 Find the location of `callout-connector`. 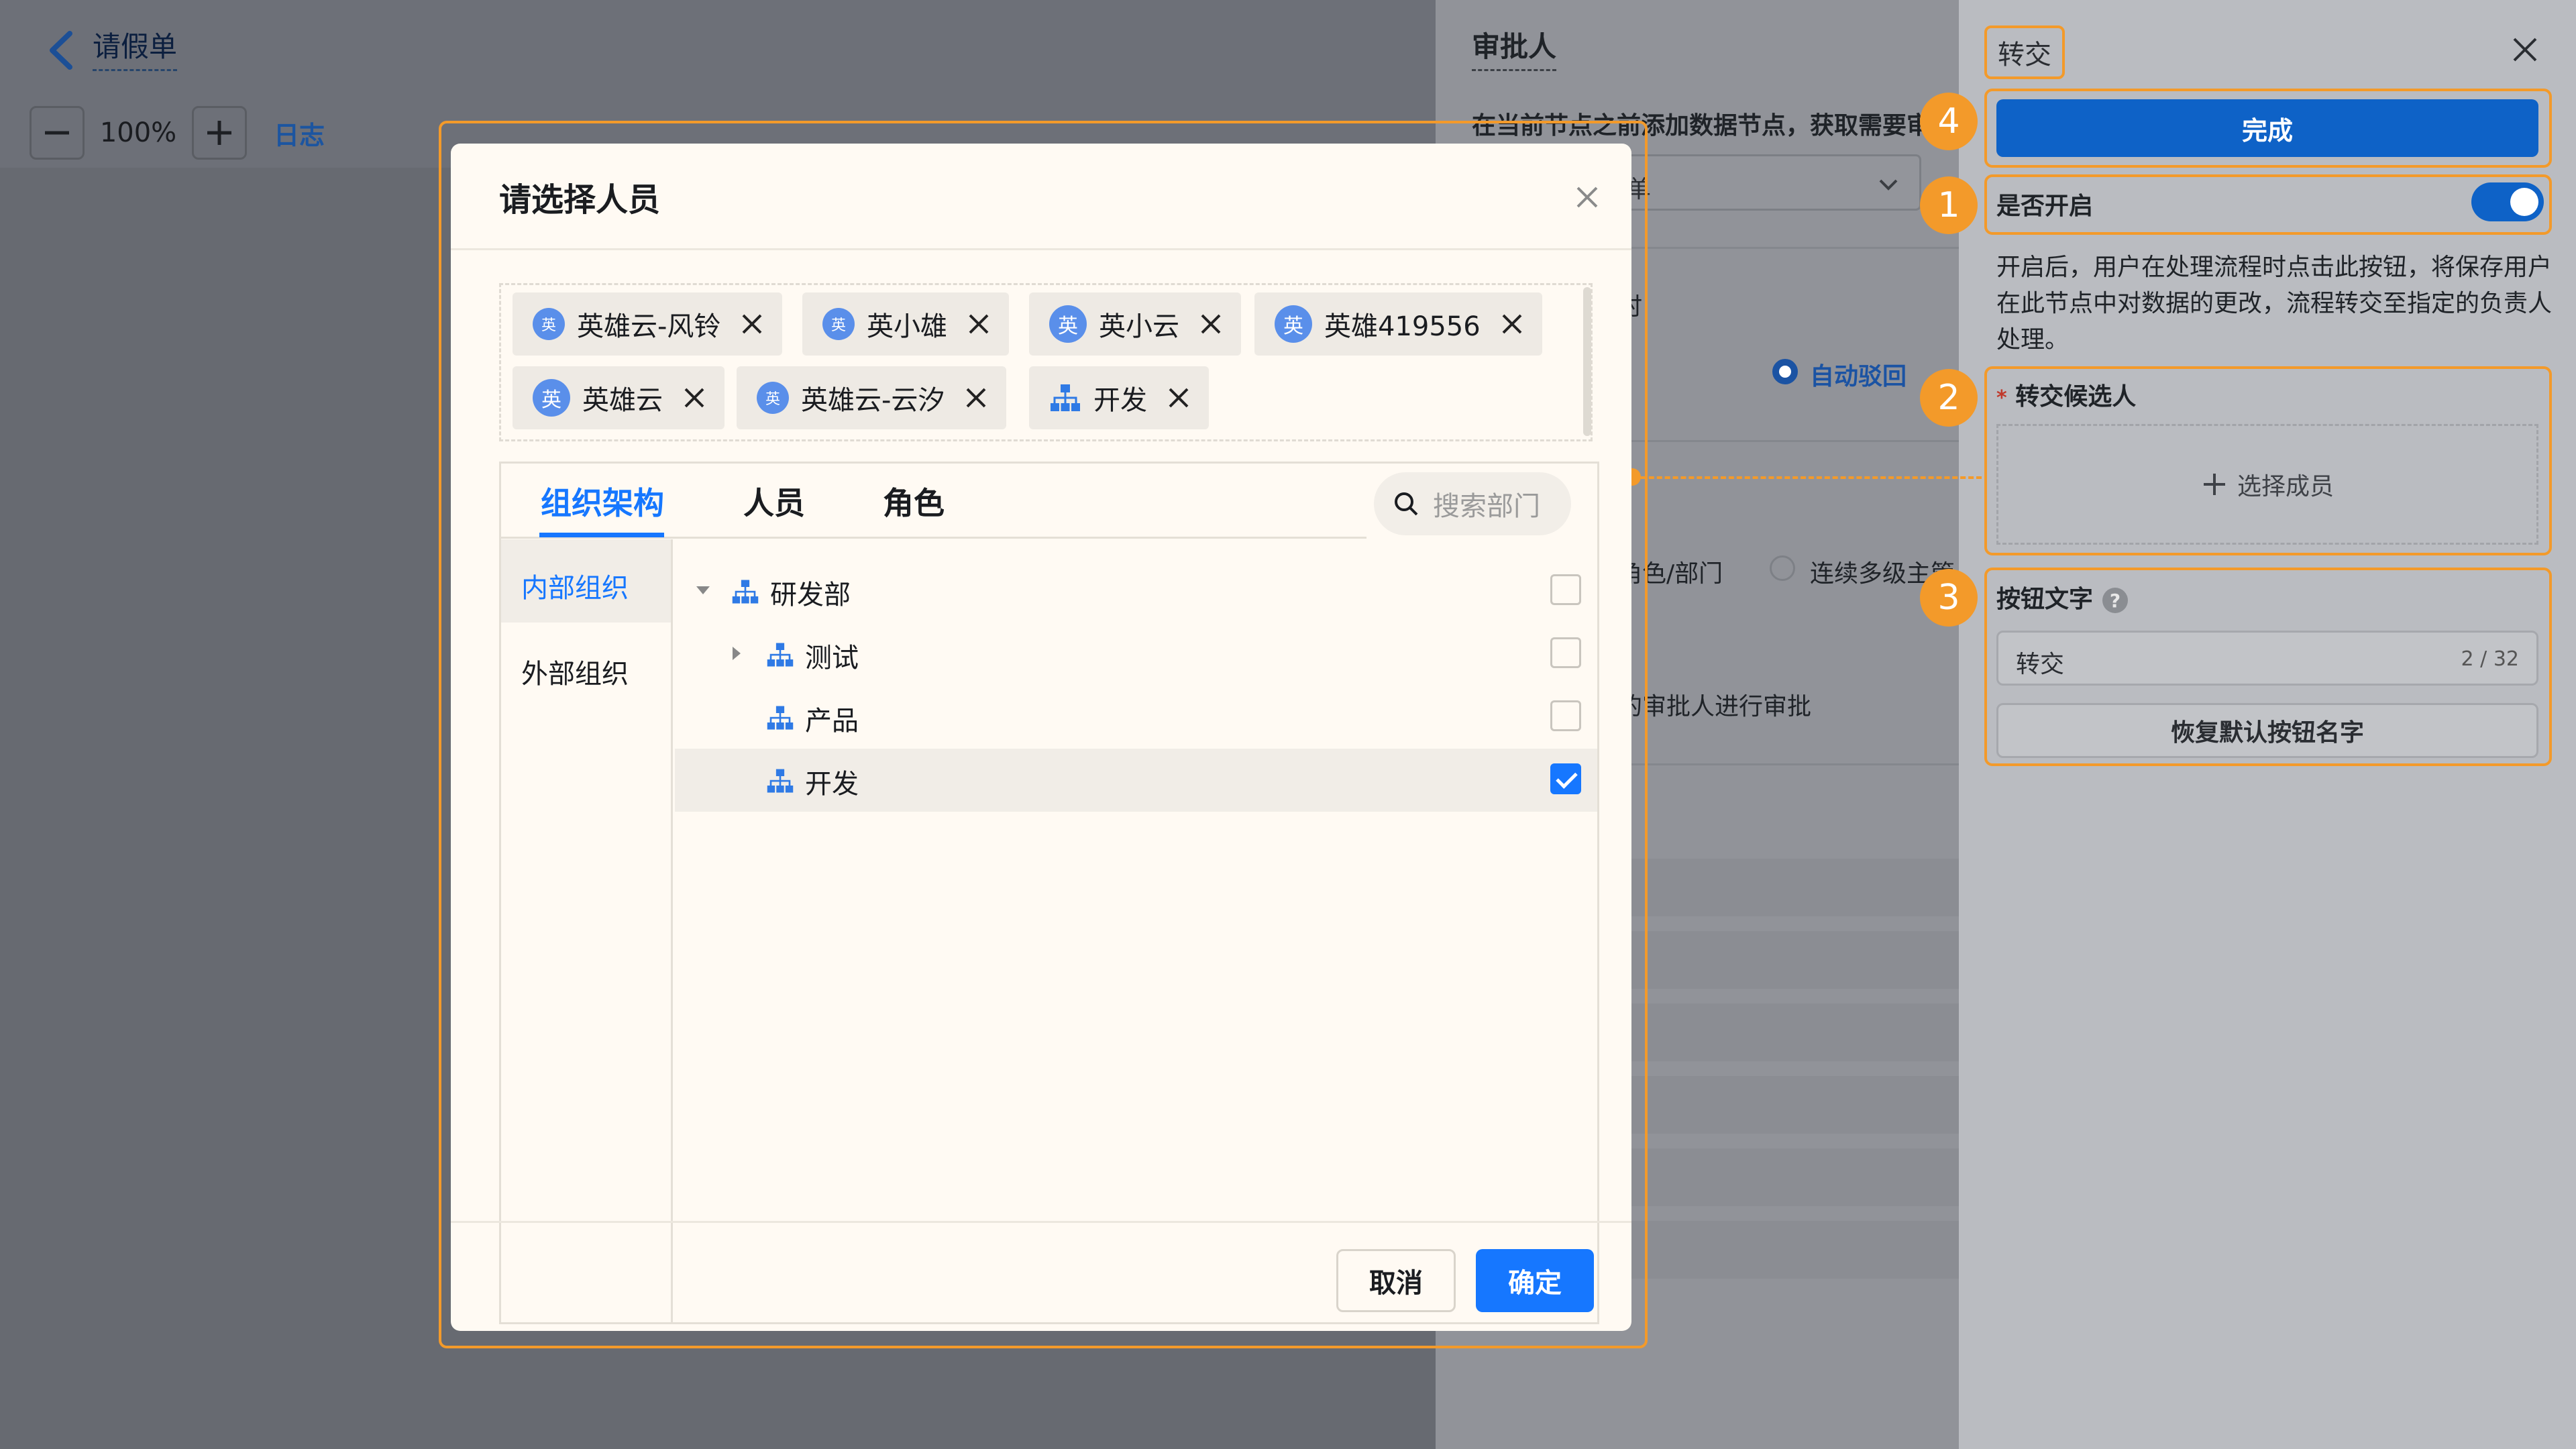

callout-connector is located at coordinates (1807, 477).